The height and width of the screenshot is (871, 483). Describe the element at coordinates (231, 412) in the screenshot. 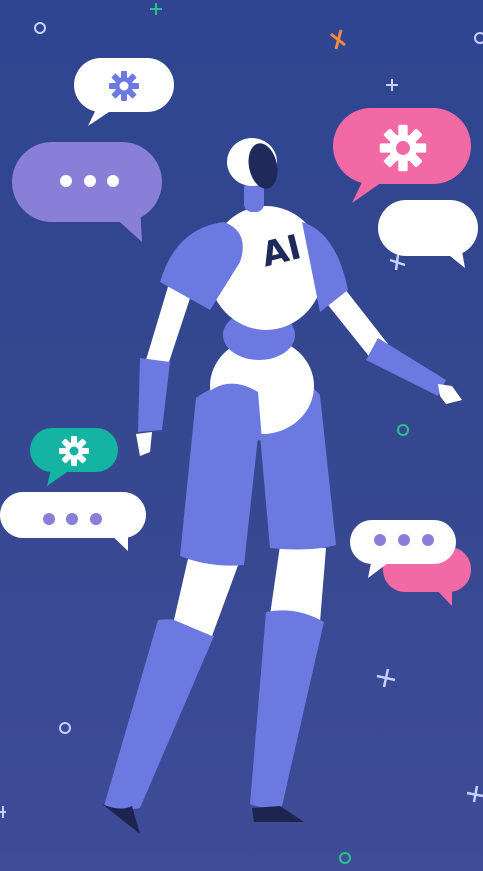

I see `robot-thigh-left-front` at that location.